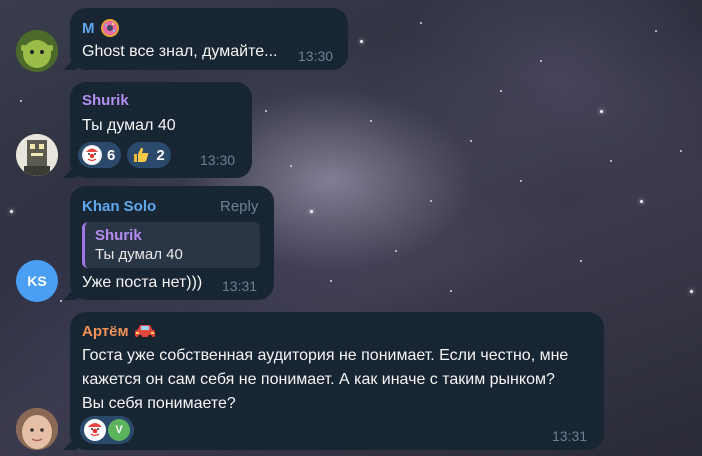 The image size is (702, 456). I want to click on user-v-avatar: V, so click(119, 430).